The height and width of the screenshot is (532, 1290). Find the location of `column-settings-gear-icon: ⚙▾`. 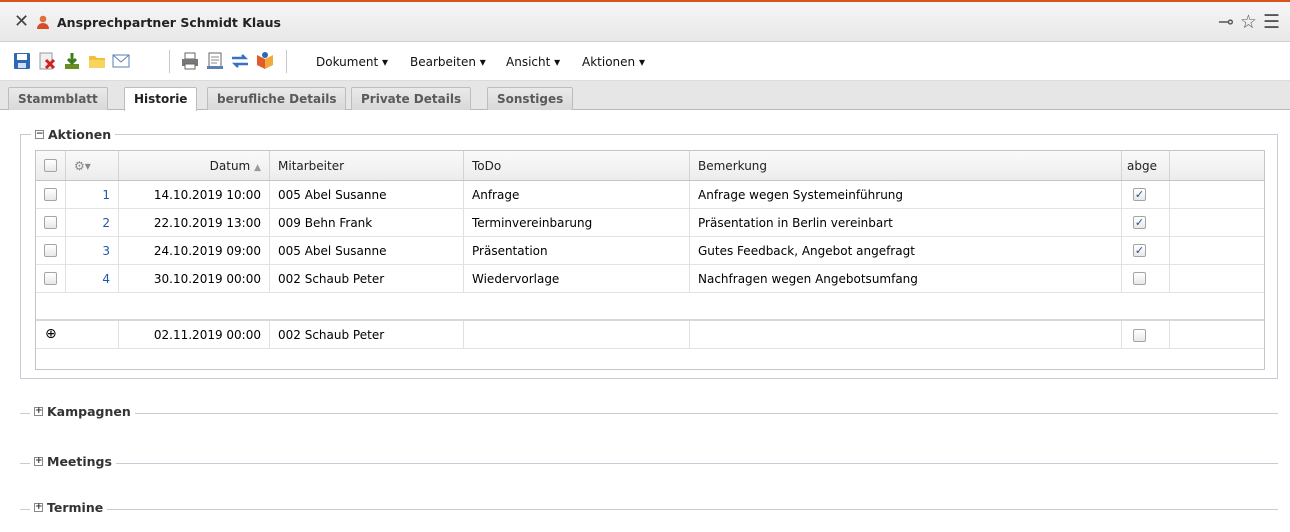

column-settings-gear-icon: ⚙▾ is located at coordinates (92, 165).